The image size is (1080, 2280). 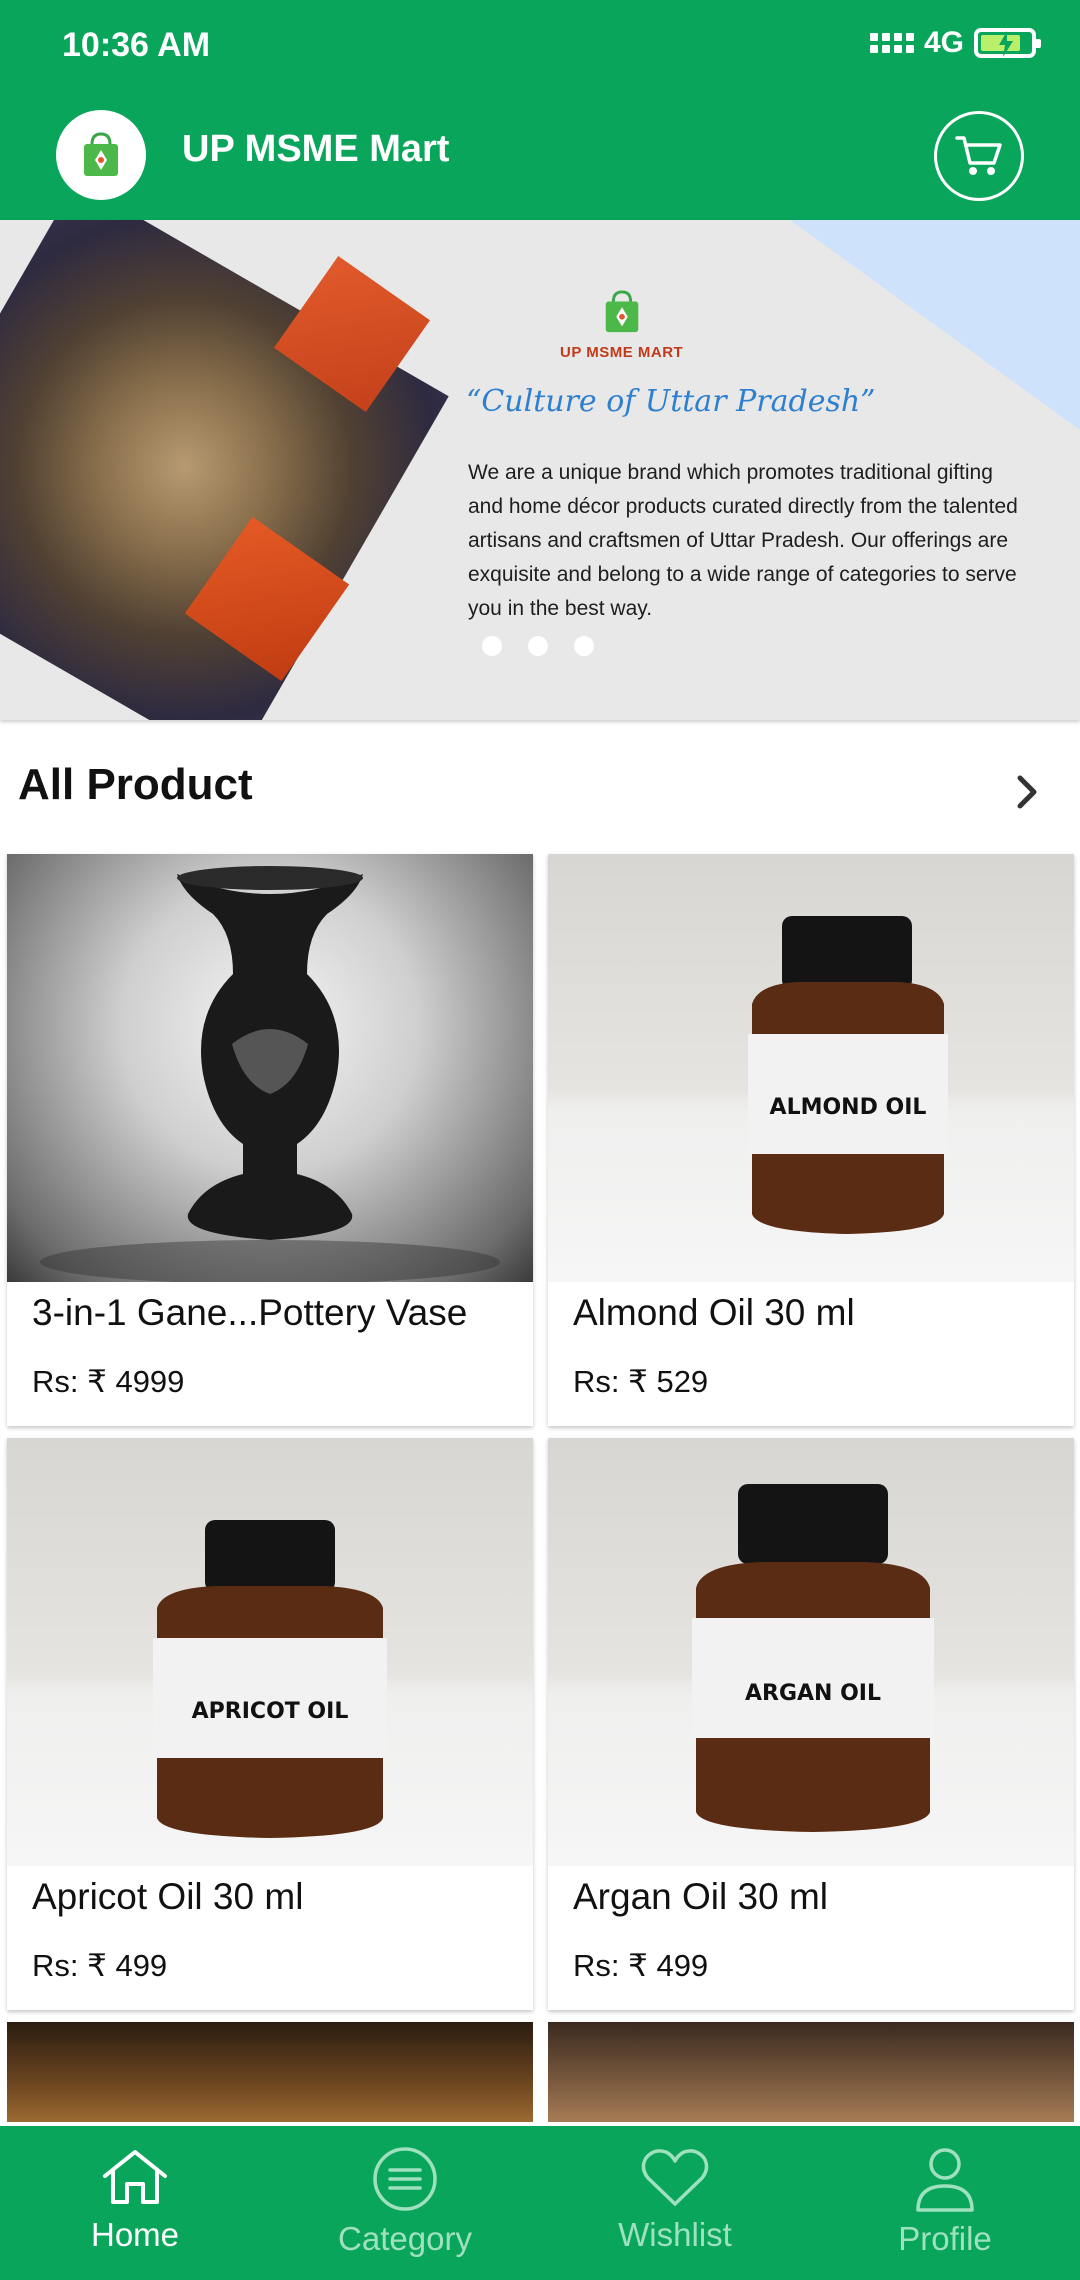 What do you see at coordinates (811, 1652) in the screenshot?
I see `product-image: ARGAN OIL` at bounding box center [811, 1652].